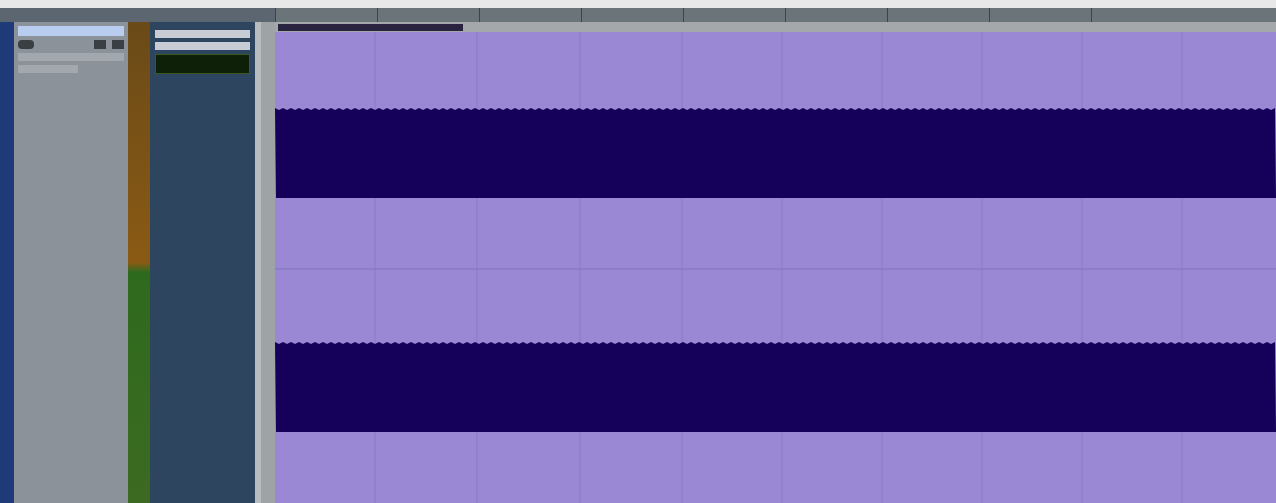 This screenshot has height=503, width=1276. Describe the element at coordinates (71, 31) in the screenshot. I see `track-name-field` at that location.